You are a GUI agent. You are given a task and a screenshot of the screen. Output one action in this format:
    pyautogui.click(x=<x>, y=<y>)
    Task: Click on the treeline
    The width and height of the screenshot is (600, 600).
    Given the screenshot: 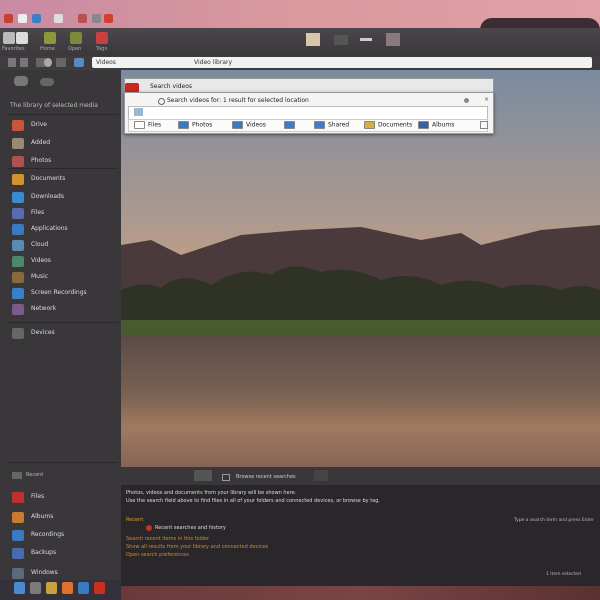 What is the action you would take?
    pyautogui.click(x=360, y=300)
    